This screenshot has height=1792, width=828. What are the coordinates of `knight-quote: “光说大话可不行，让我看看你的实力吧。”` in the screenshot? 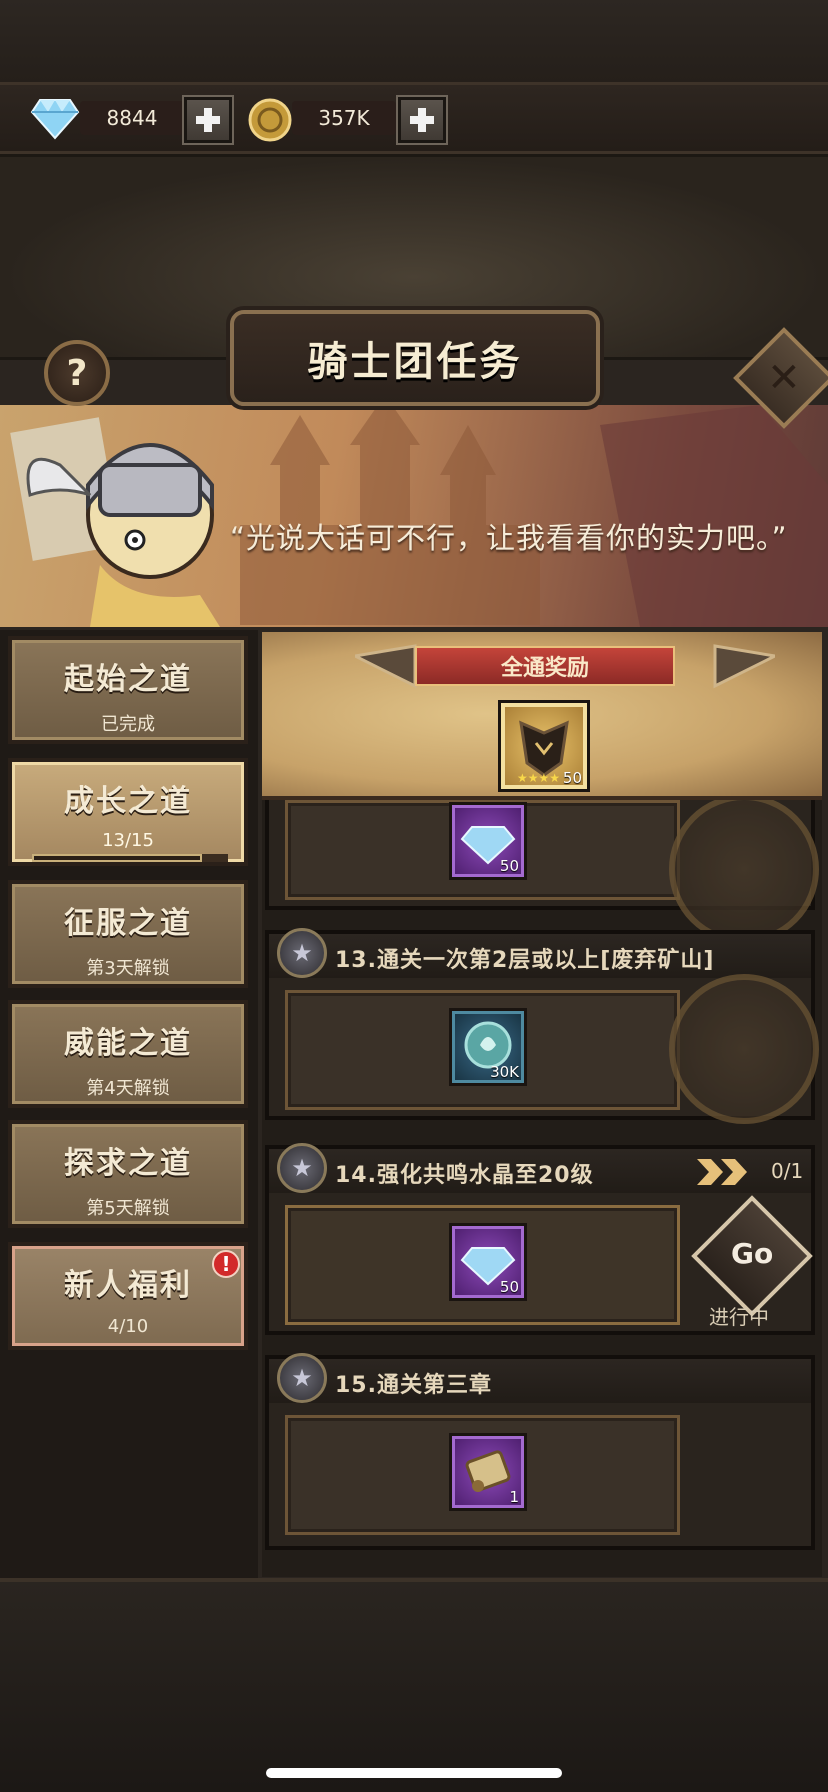 It's located at (509, 538).